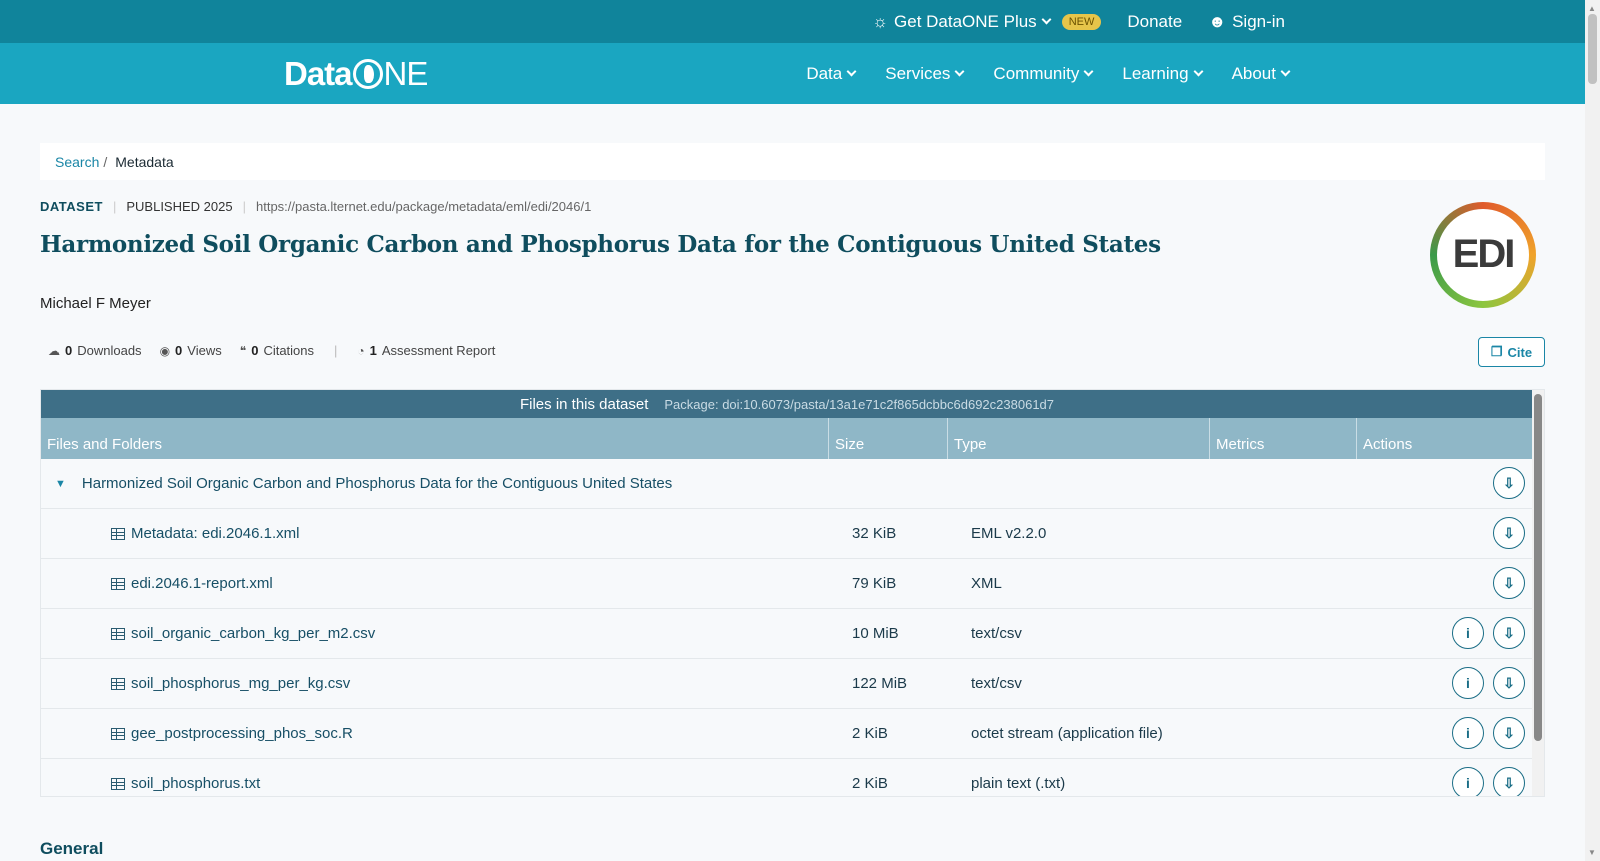 Image resolution: width=1600 pixels, height=861 pixels. What do you see at coordinates (195, 783) in the screenshot?
I see `file-name: soil_phosphorus.txt` at bounding box center [195, 783].